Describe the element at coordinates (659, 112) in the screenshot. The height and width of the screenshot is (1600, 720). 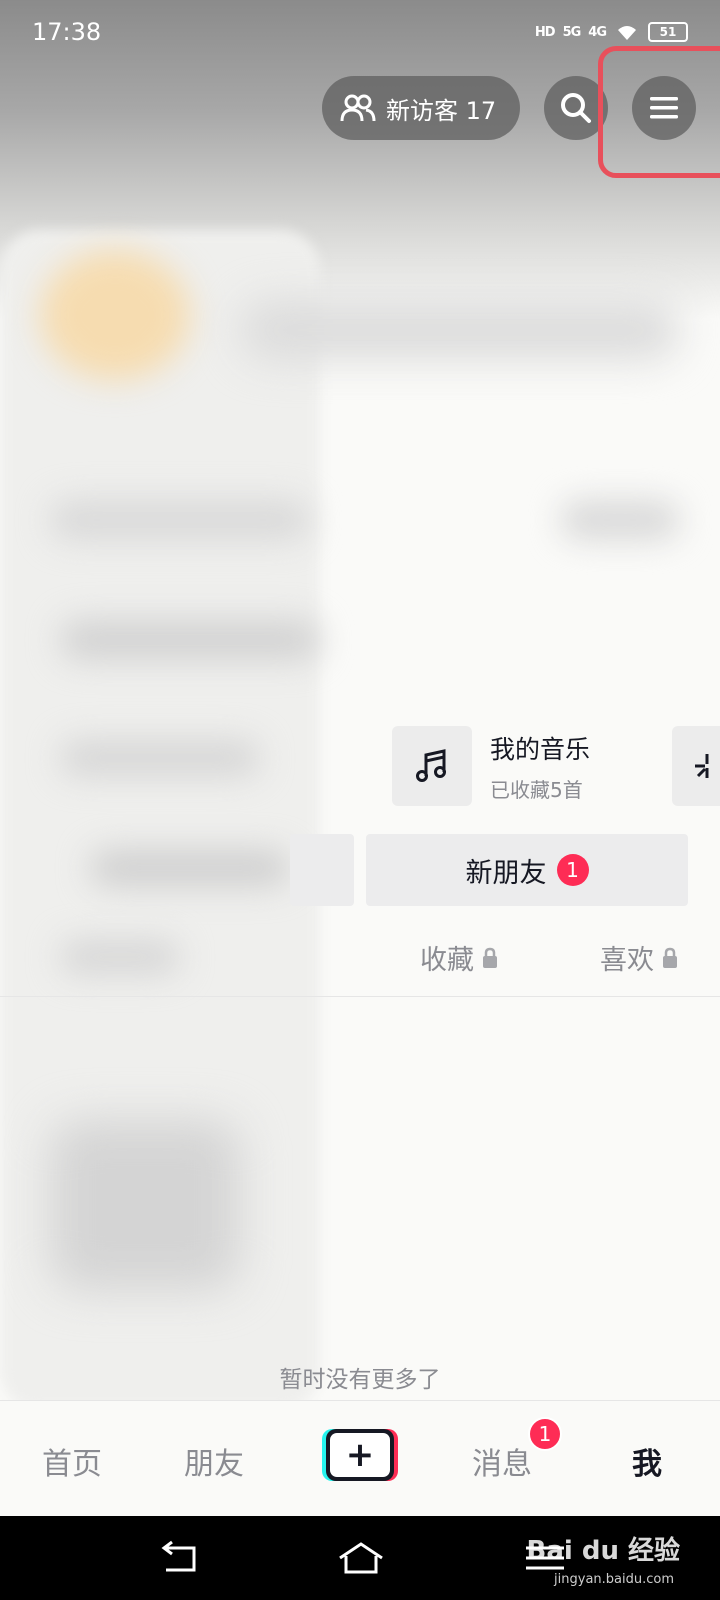
I see `menu-highlight-annotation` at that location.